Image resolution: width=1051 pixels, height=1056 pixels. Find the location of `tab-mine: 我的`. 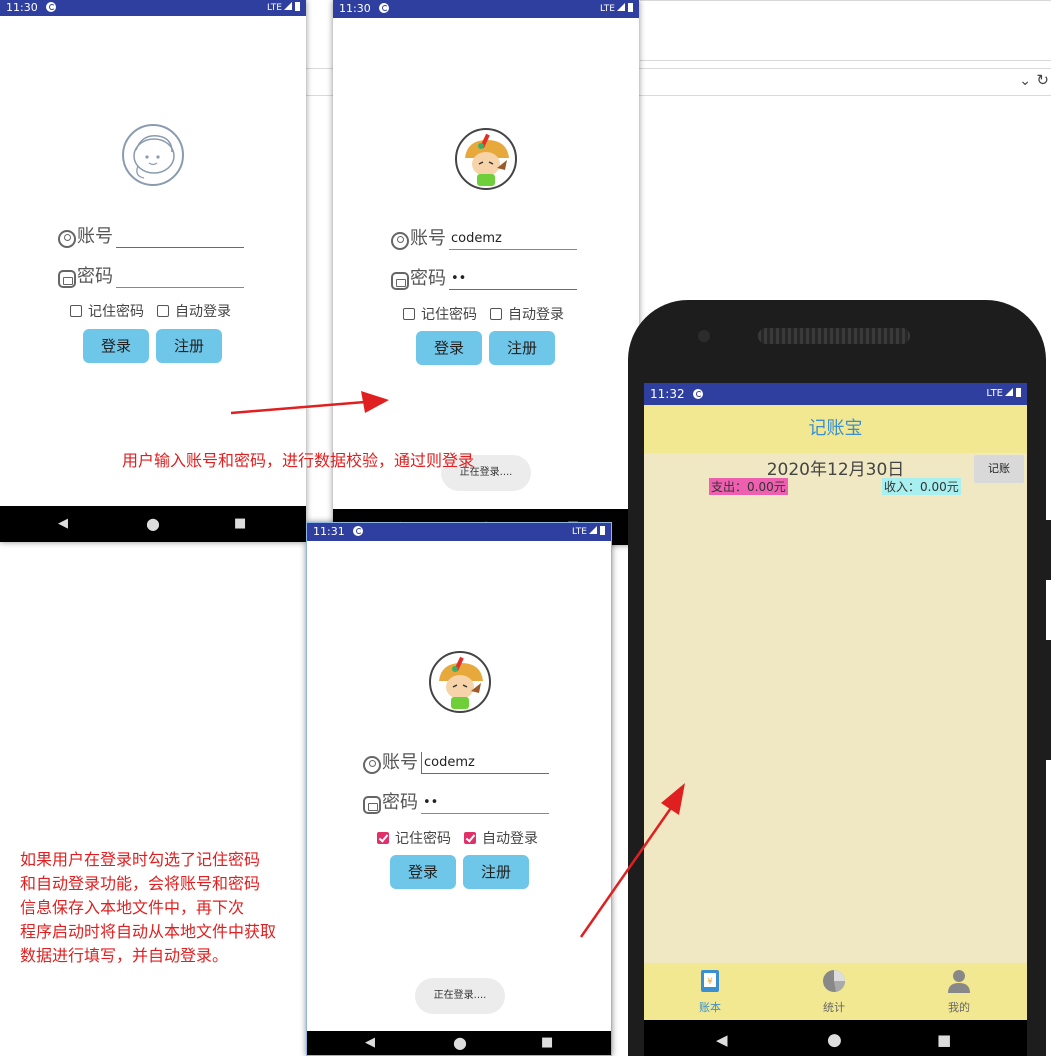

tab-mine: 我的 is located at coordinates (959, 992).